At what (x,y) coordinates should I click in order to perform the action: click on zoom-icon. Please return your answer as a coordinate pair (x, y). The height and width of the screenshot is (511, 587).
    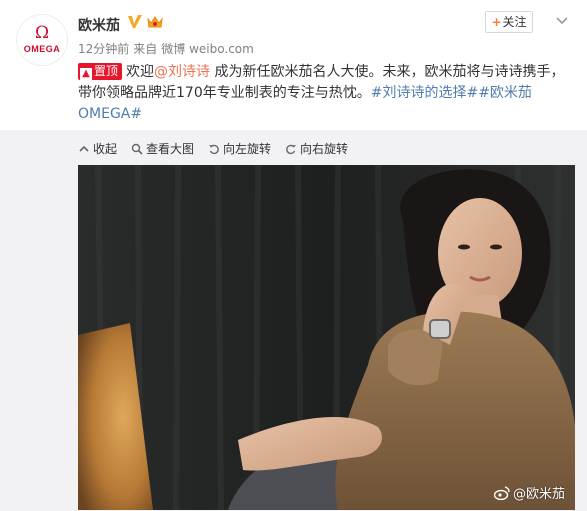
    Looking at the image, I should click on (137, 149).